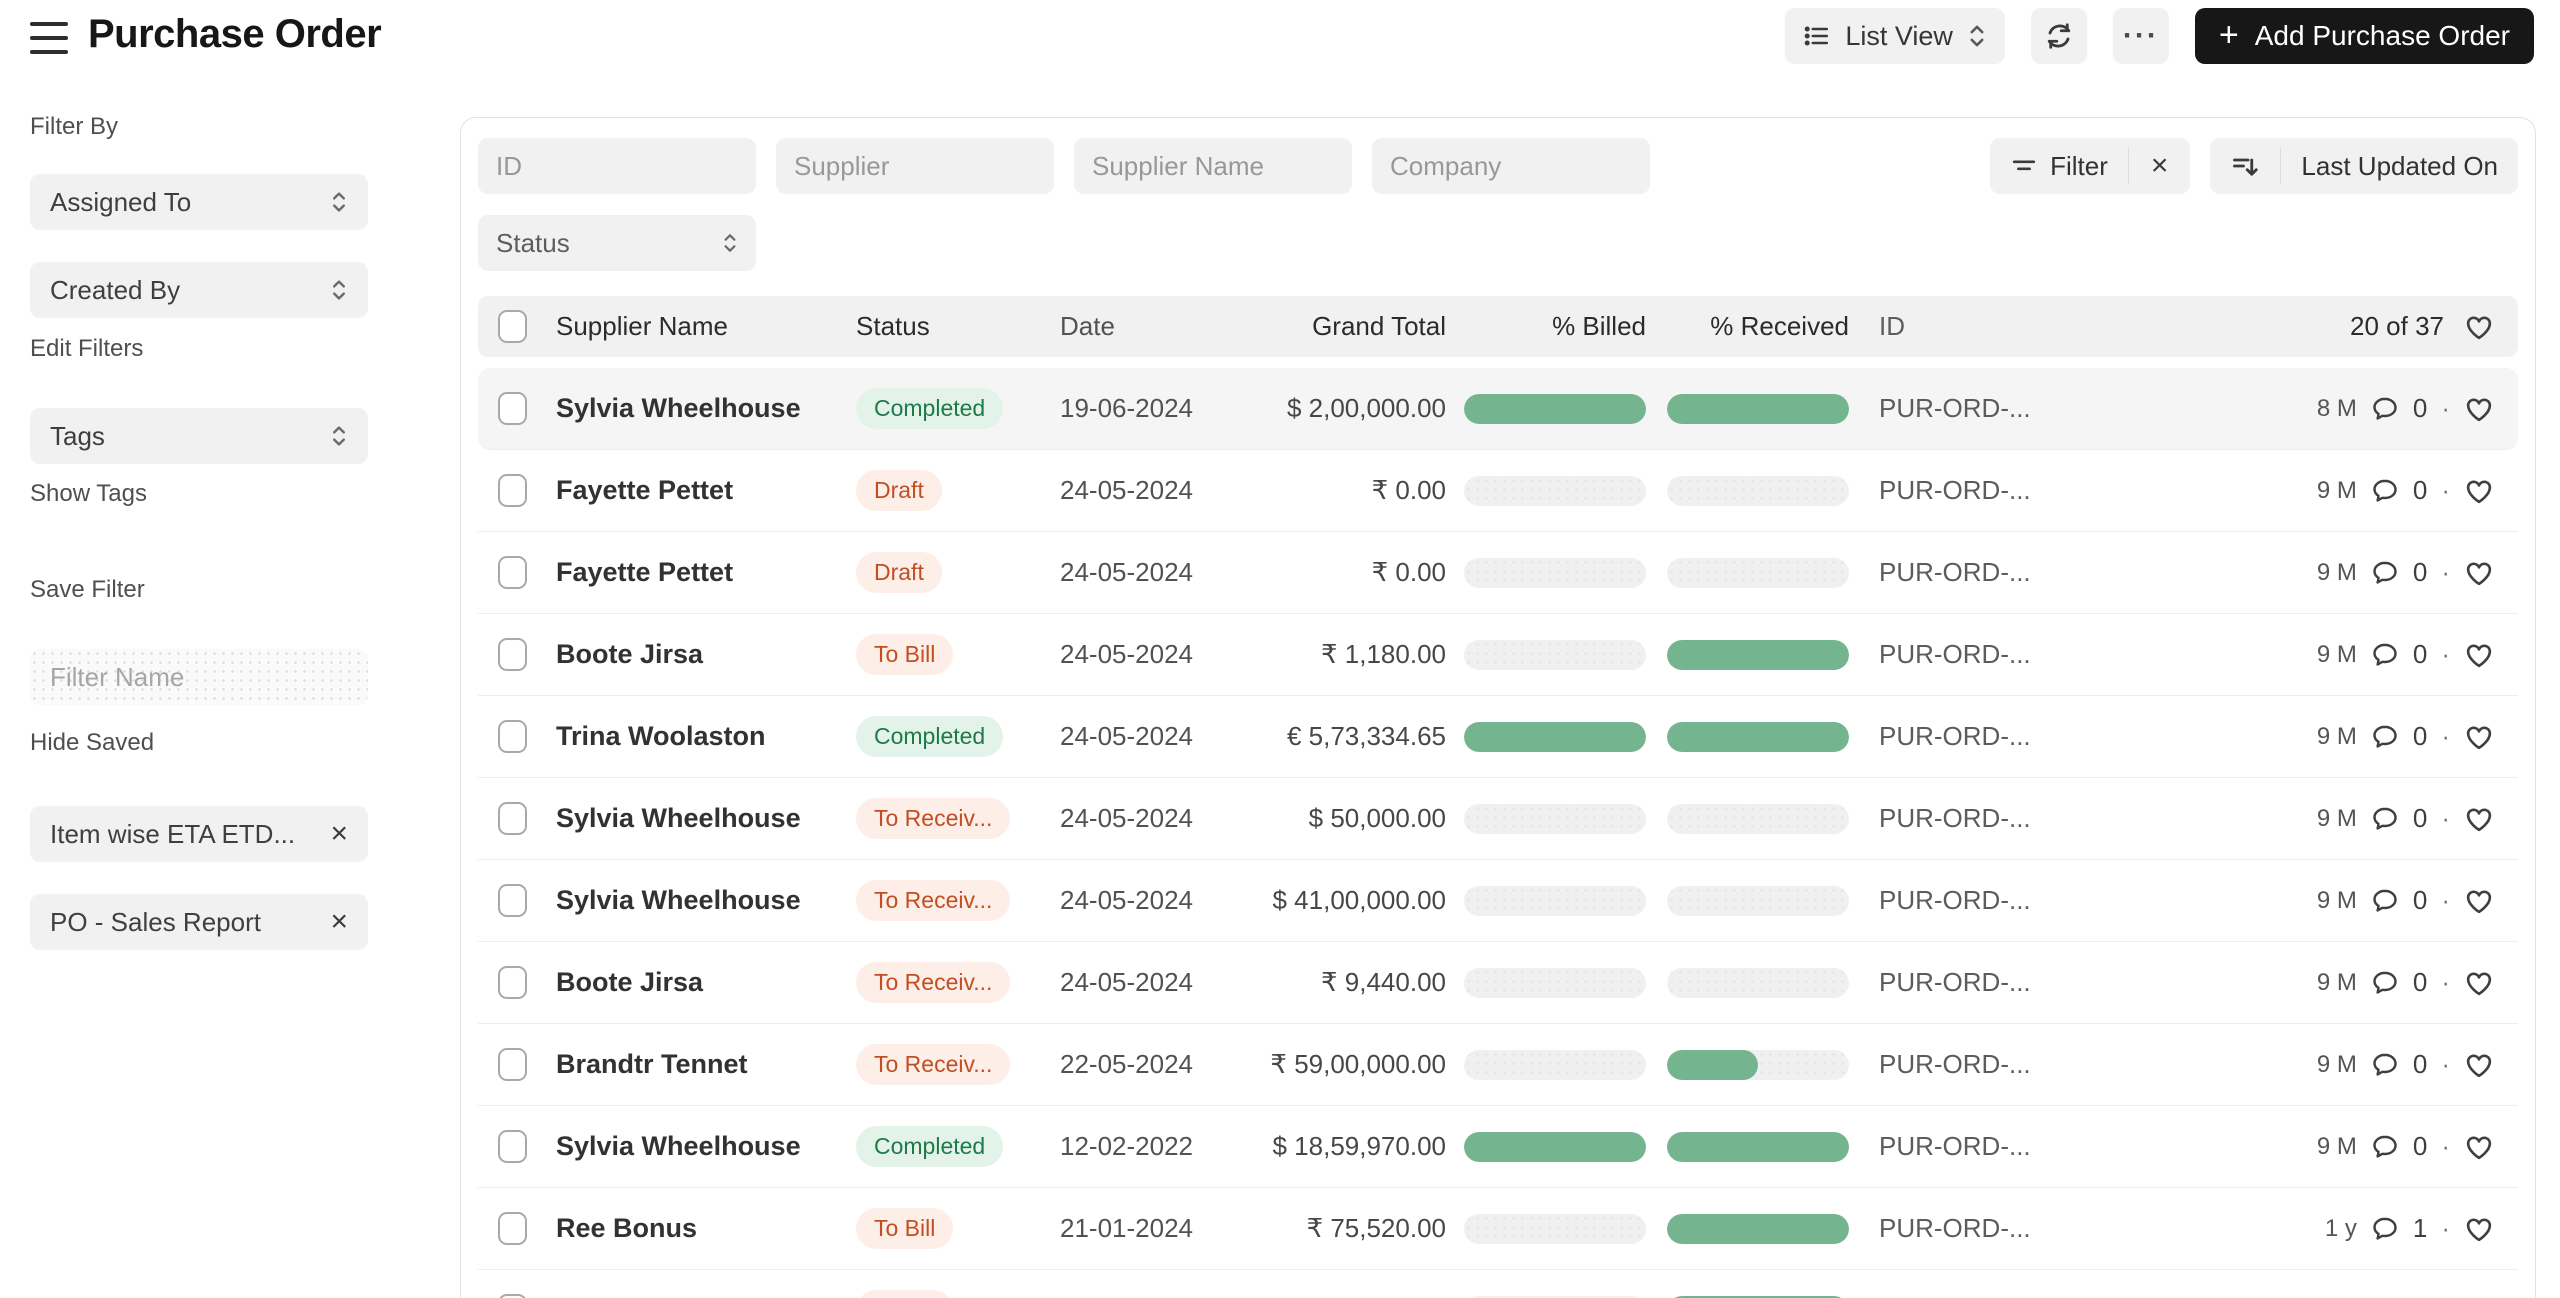 The height and width of the screenshot is (1298, 2560). What do you see at coordinates (1213, 166) in the screenshot?
I see `supplier-name-filter-input` at bounding box center [1213, 166].